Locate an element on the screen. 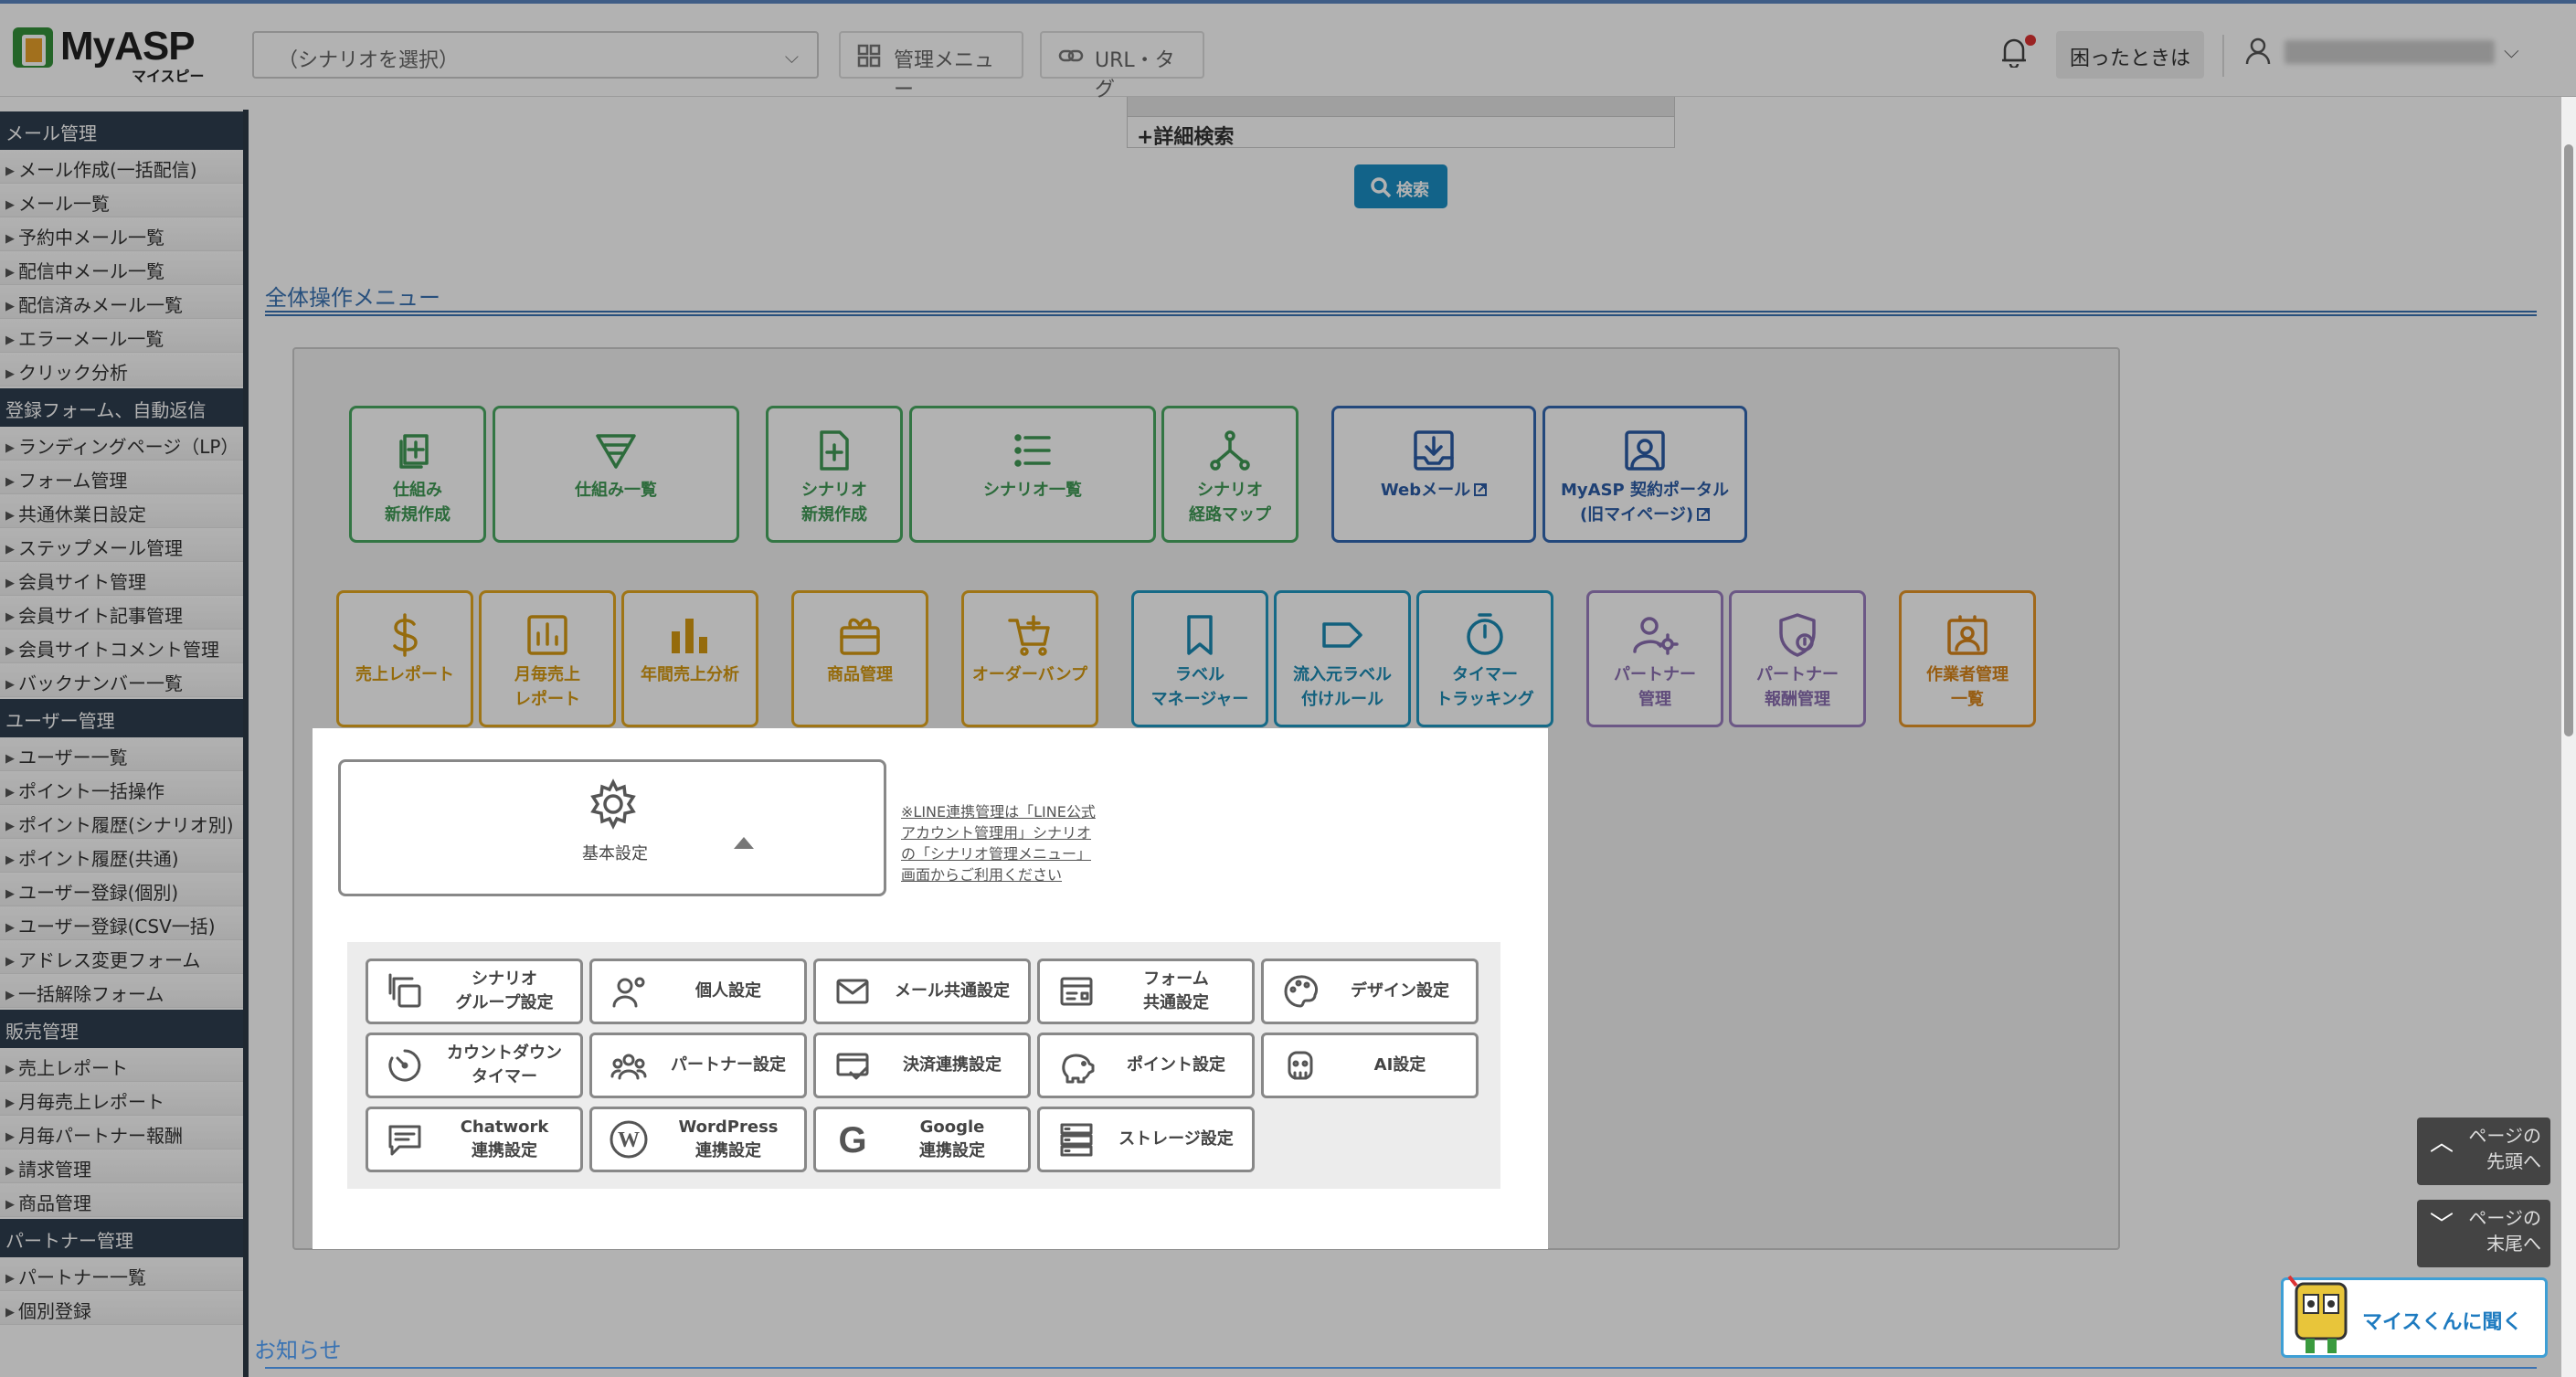 The width and height of the screenshot is (2576, 1377). svg-text: G is located at coordinates (852, 1140).